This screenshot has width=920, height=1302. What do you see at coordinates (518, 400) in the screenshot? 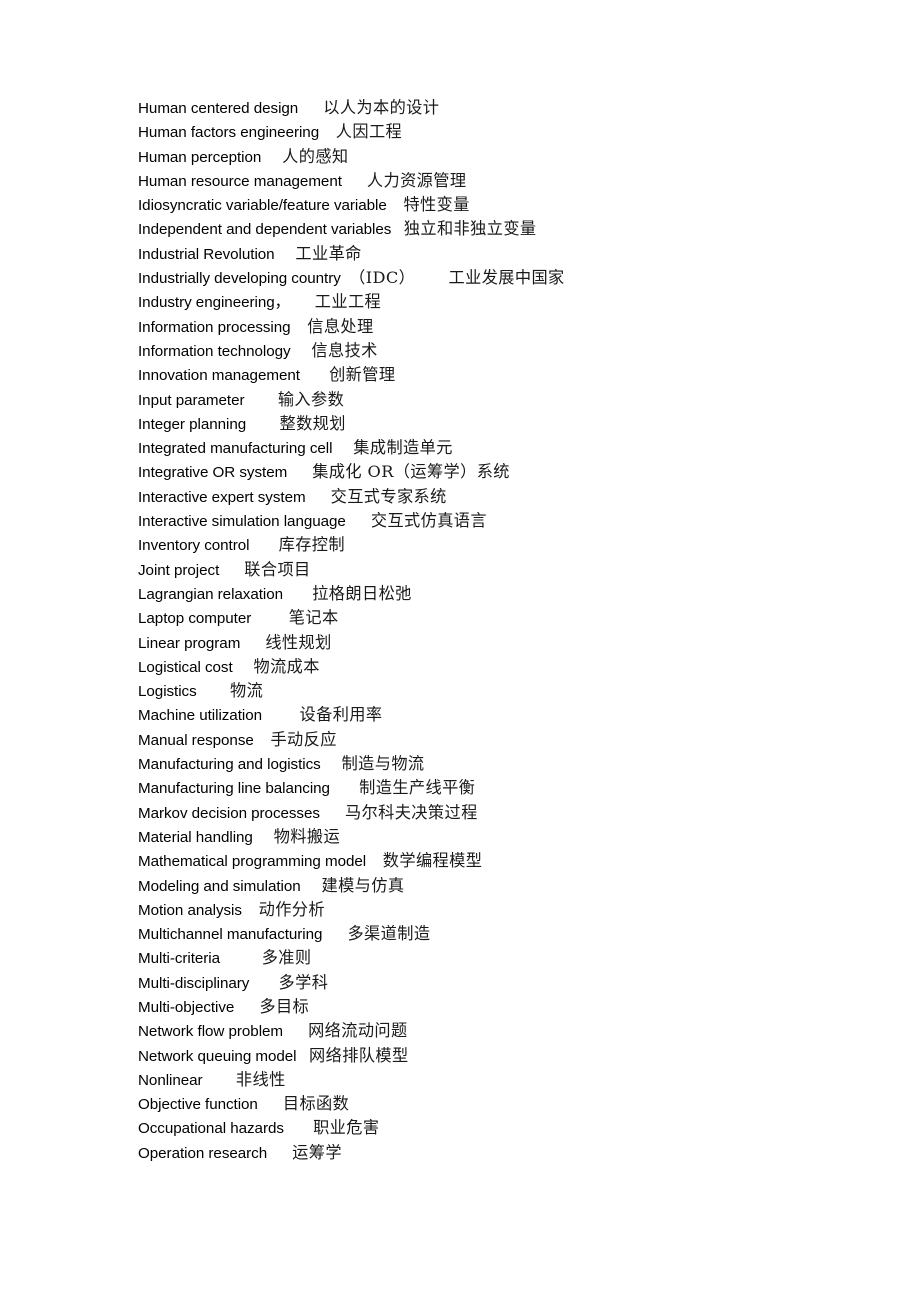
I see `glossary-entry: Input parameter 输入参数` at bounding box center [518, 400].